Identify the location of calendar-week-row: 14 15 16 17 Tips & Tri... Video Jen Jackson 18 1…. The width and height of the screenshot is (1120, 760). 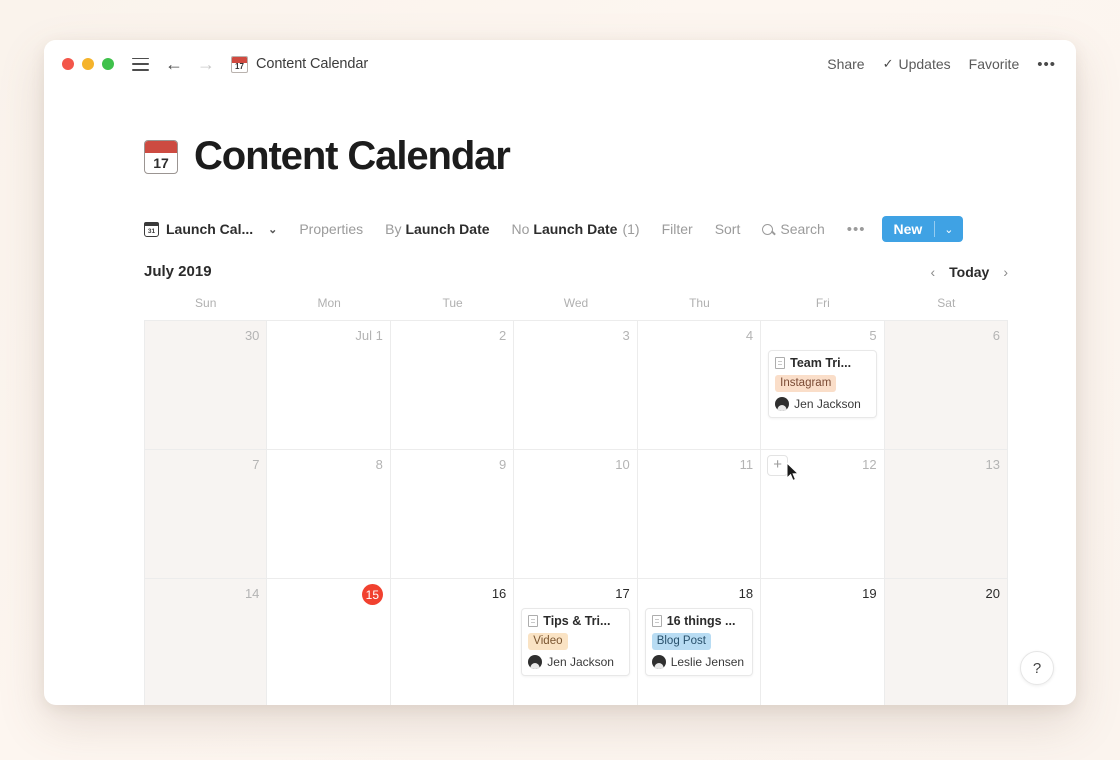
(576, 642).